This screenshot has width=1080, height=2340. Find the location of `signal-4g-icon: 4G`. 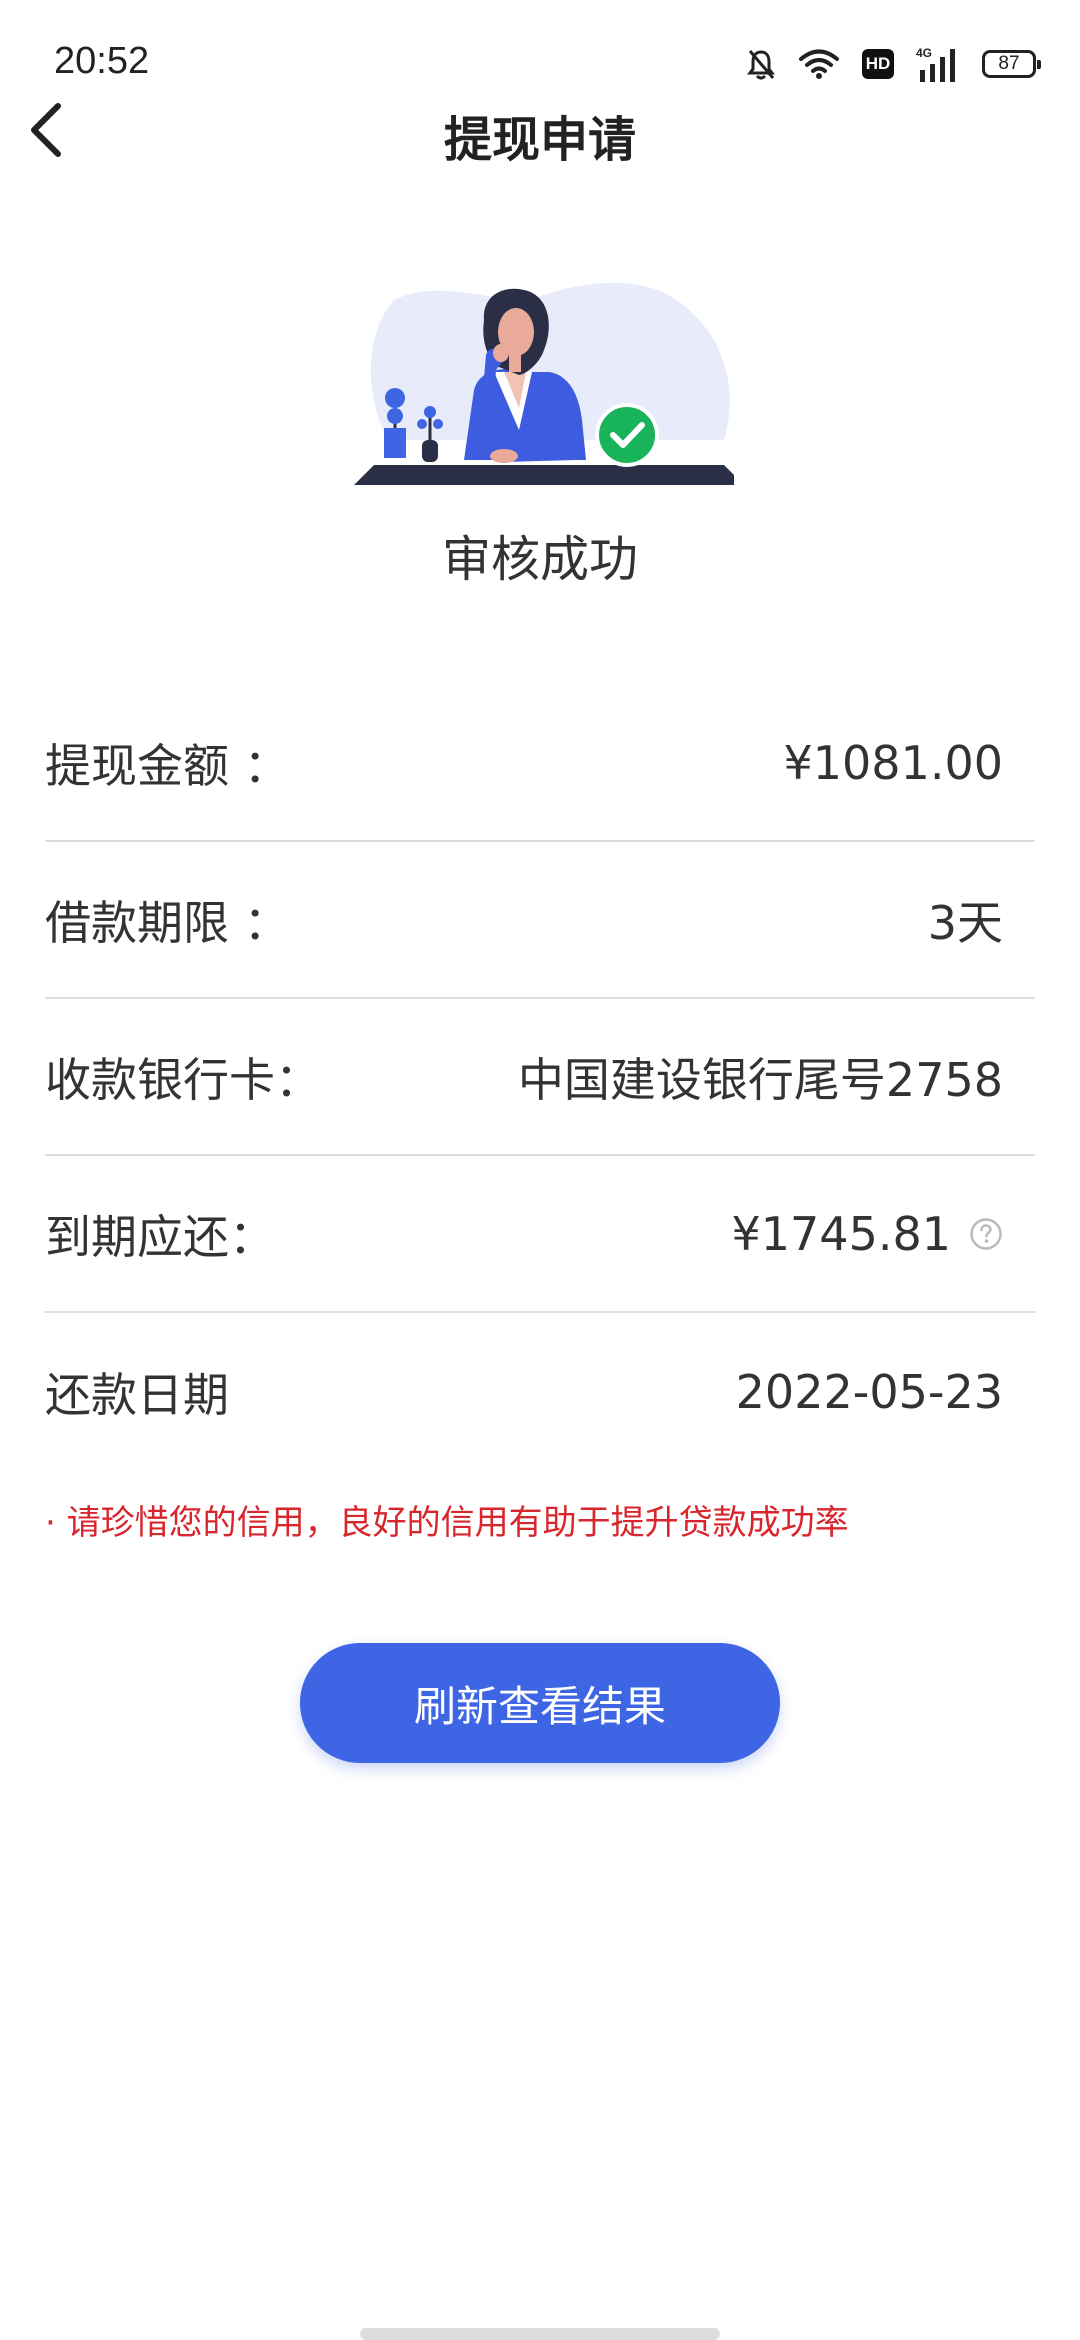

signal-4g-icon: 4G is located at coordinates (935, 64).